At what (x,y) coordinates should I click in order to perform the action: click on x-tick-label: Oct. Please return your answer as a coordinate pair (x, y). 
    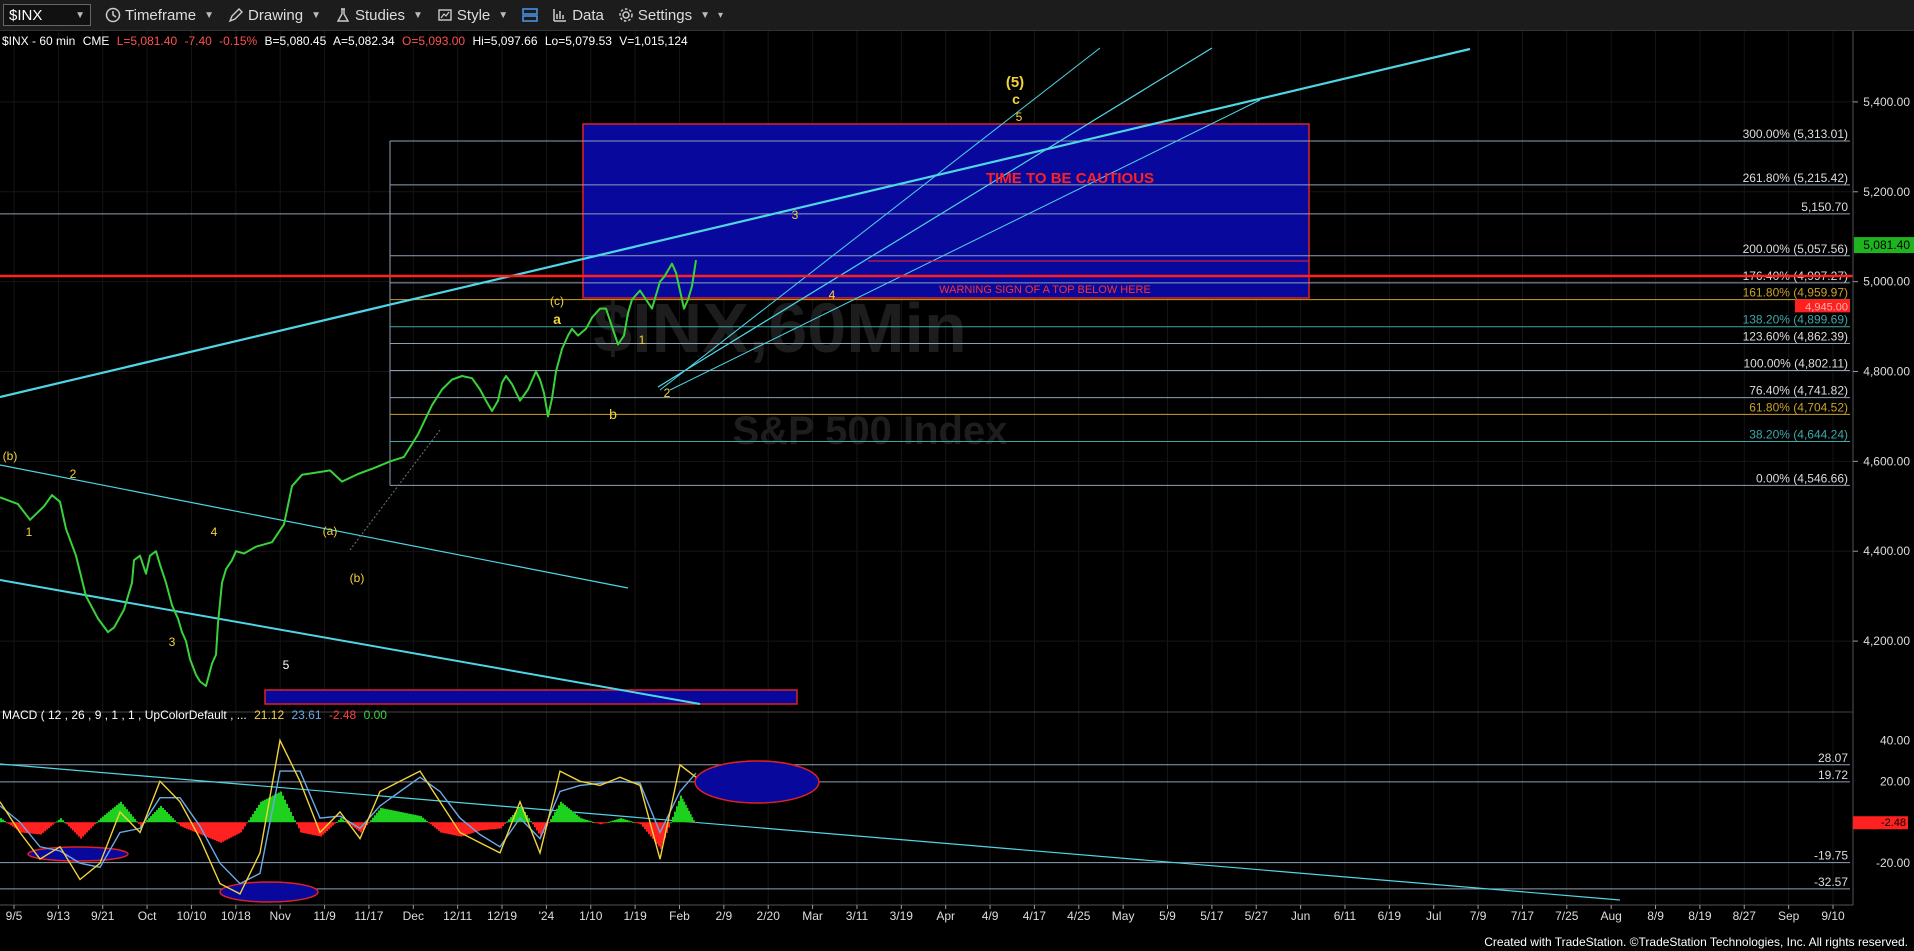
    Looking at the image, I should click on (147, 916).